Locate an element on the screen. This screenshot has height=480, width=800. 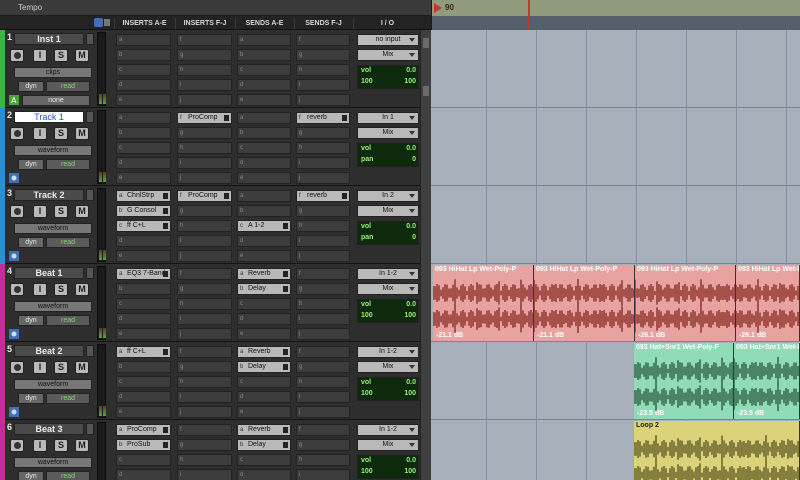
insert-slot: b G Consol is located at coordinates (143, 211).